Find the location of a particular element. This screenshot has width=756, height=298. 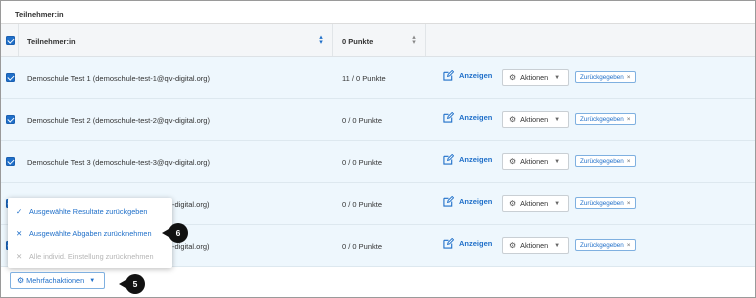

menu-item-reset-individual-settings: ✕ Alle individ. Einstellung zurücknehmen is located at coordinates (85, 256).